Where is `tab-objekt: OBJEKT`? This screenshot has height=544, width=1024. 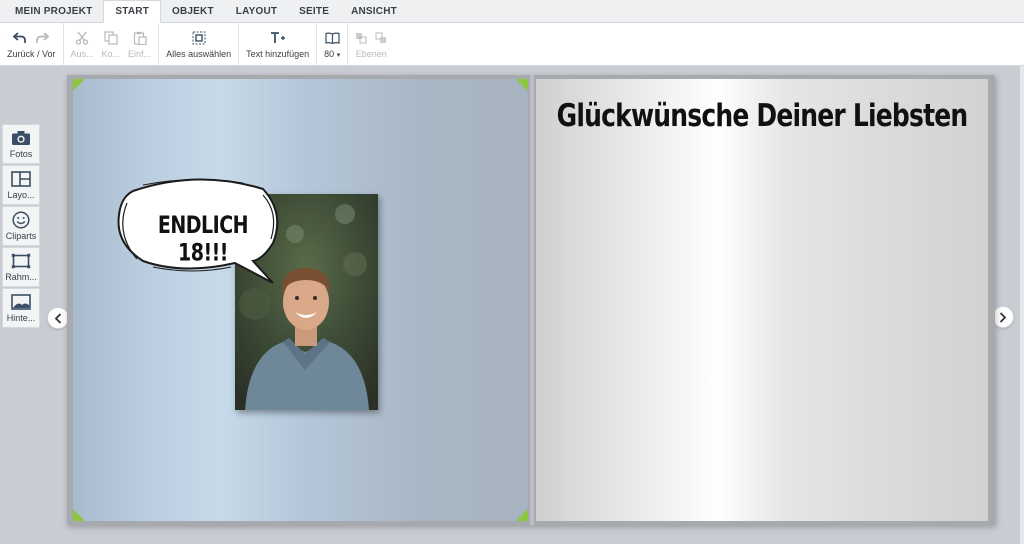
tab-objekt: OBJEKT is located at coordinates (193, 11).